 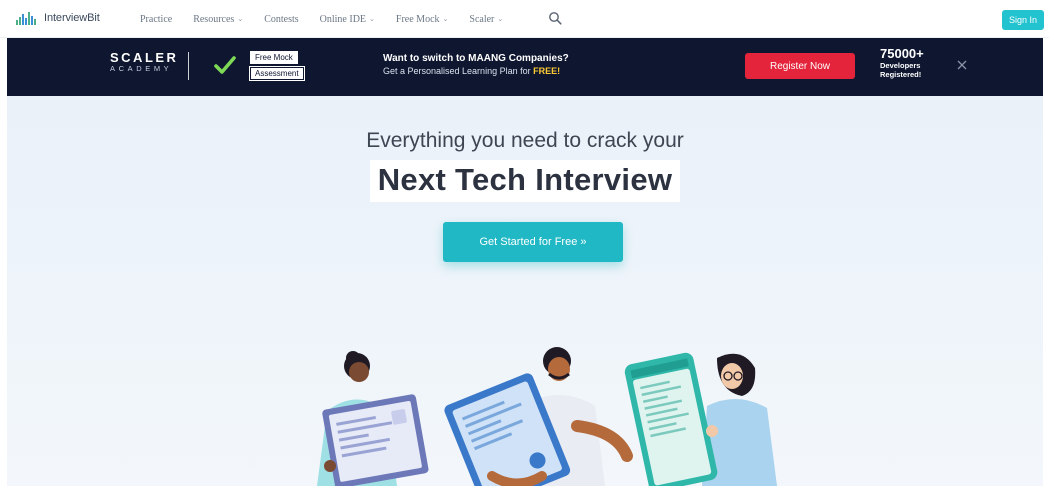 I want to click on nav-item-label: Online IDE, so click(x=343, y=19).